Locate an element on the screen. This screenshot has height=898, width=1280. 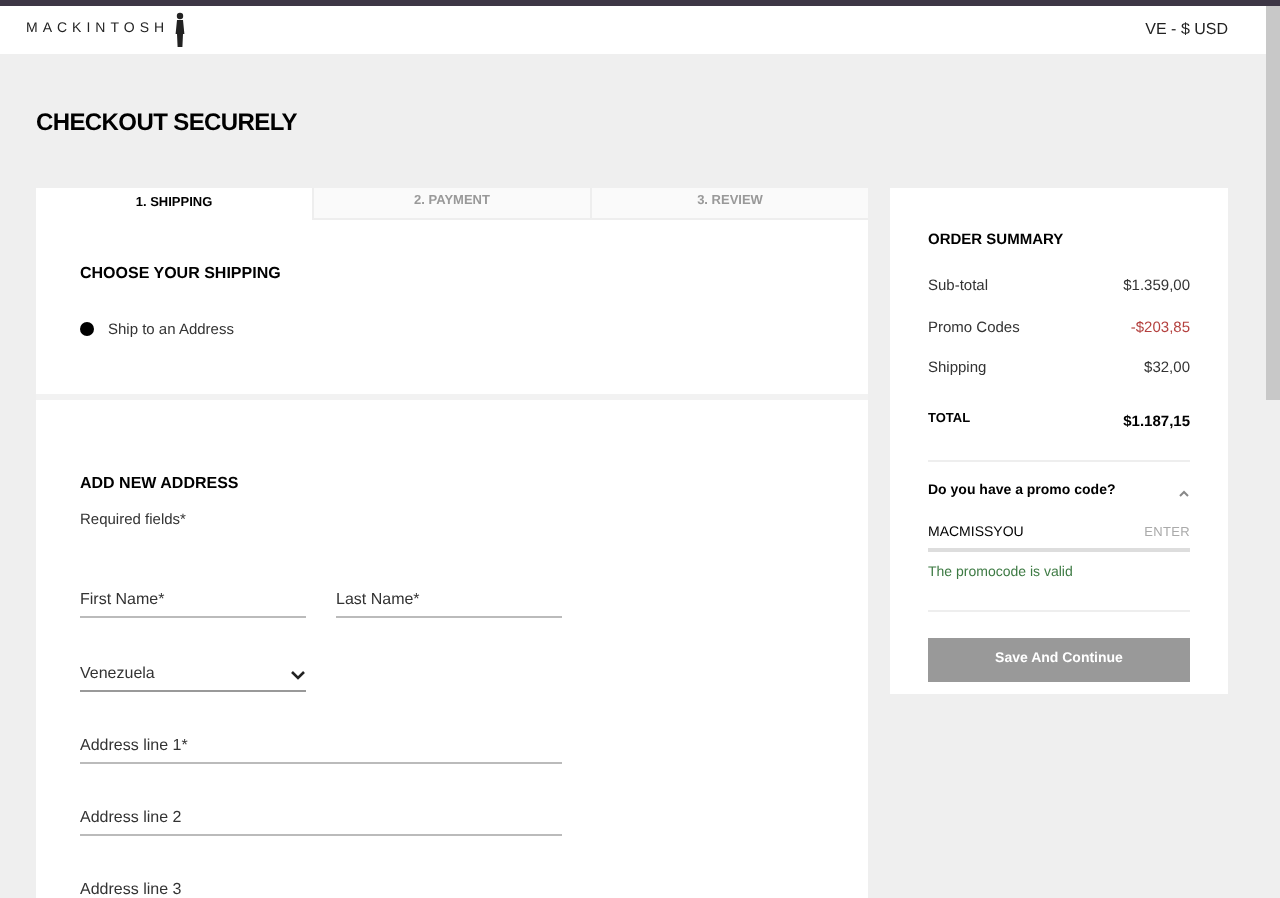
figure-icon is located at coordinates (179, 30).